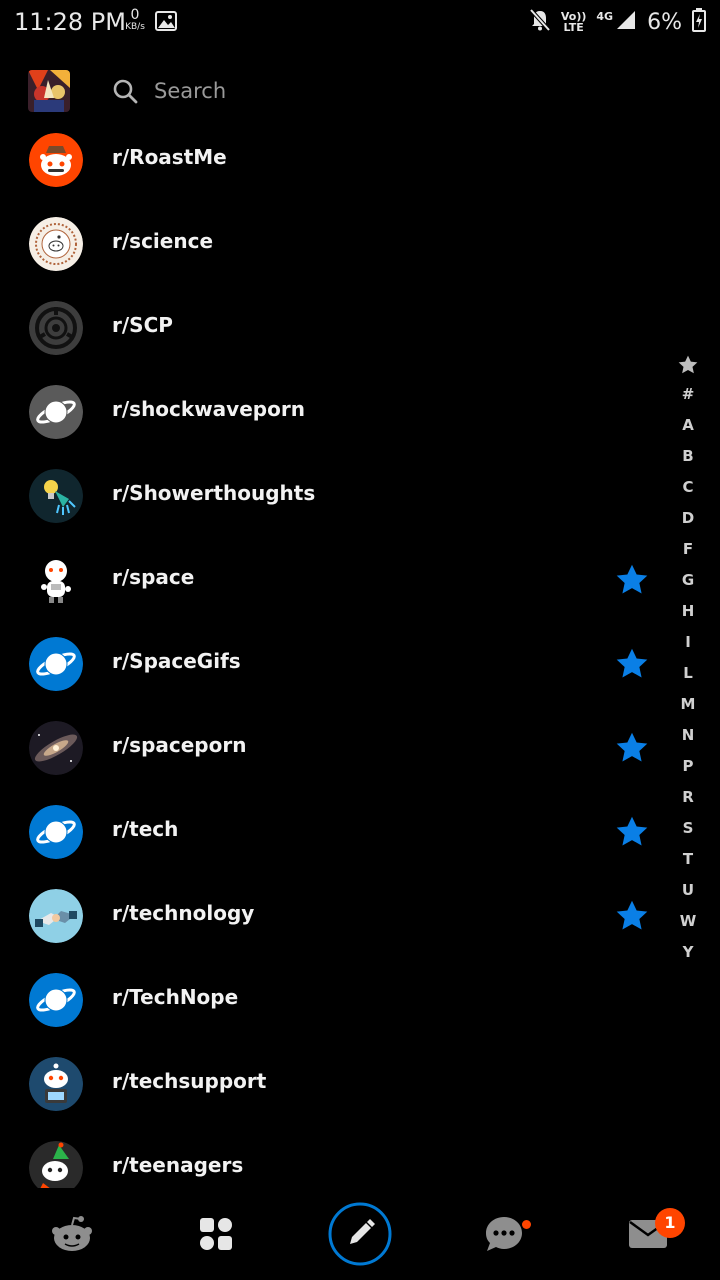  I want to click on index-letter: I, so click(688, 642).